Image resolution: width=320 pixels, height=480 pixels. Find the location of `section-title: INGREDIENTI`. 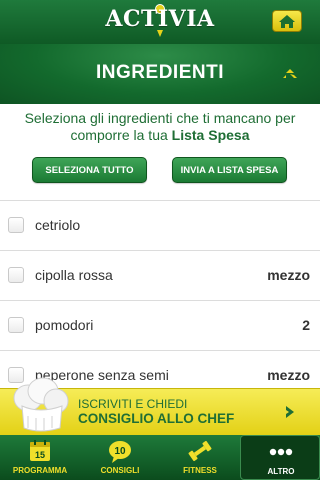

section-title: INGREDIENTI is located at coordinates (160, 72).